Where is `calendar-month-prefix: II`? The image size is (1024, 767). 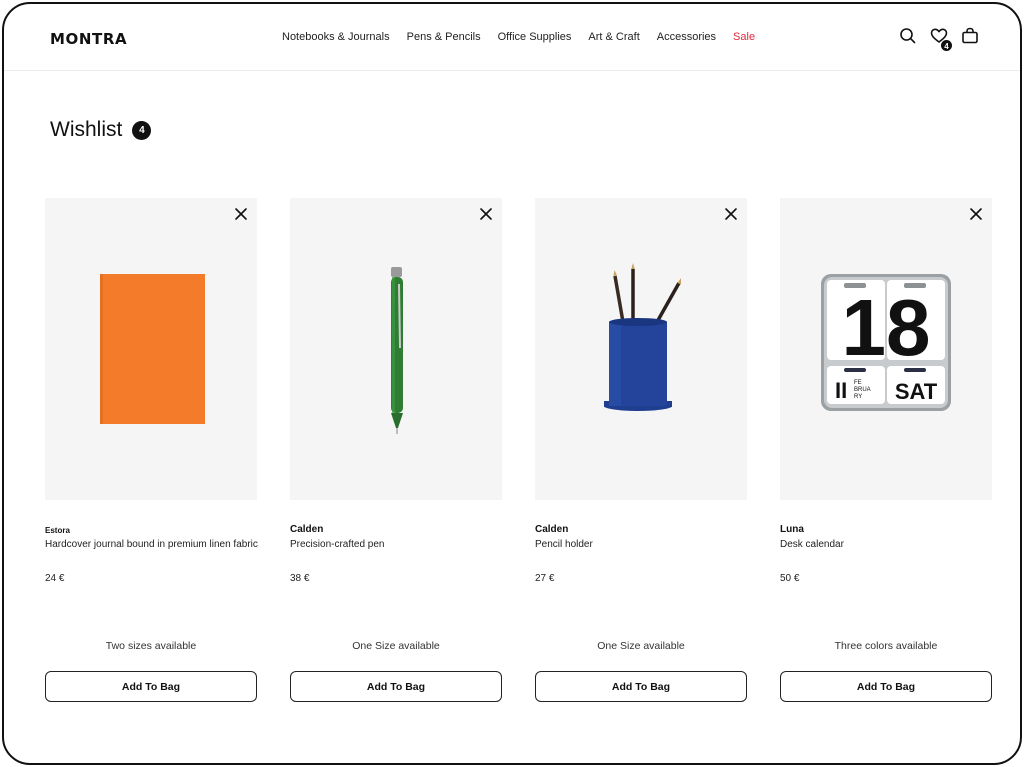 calendar-month-prefix: II is located at coordinates (841, 390).